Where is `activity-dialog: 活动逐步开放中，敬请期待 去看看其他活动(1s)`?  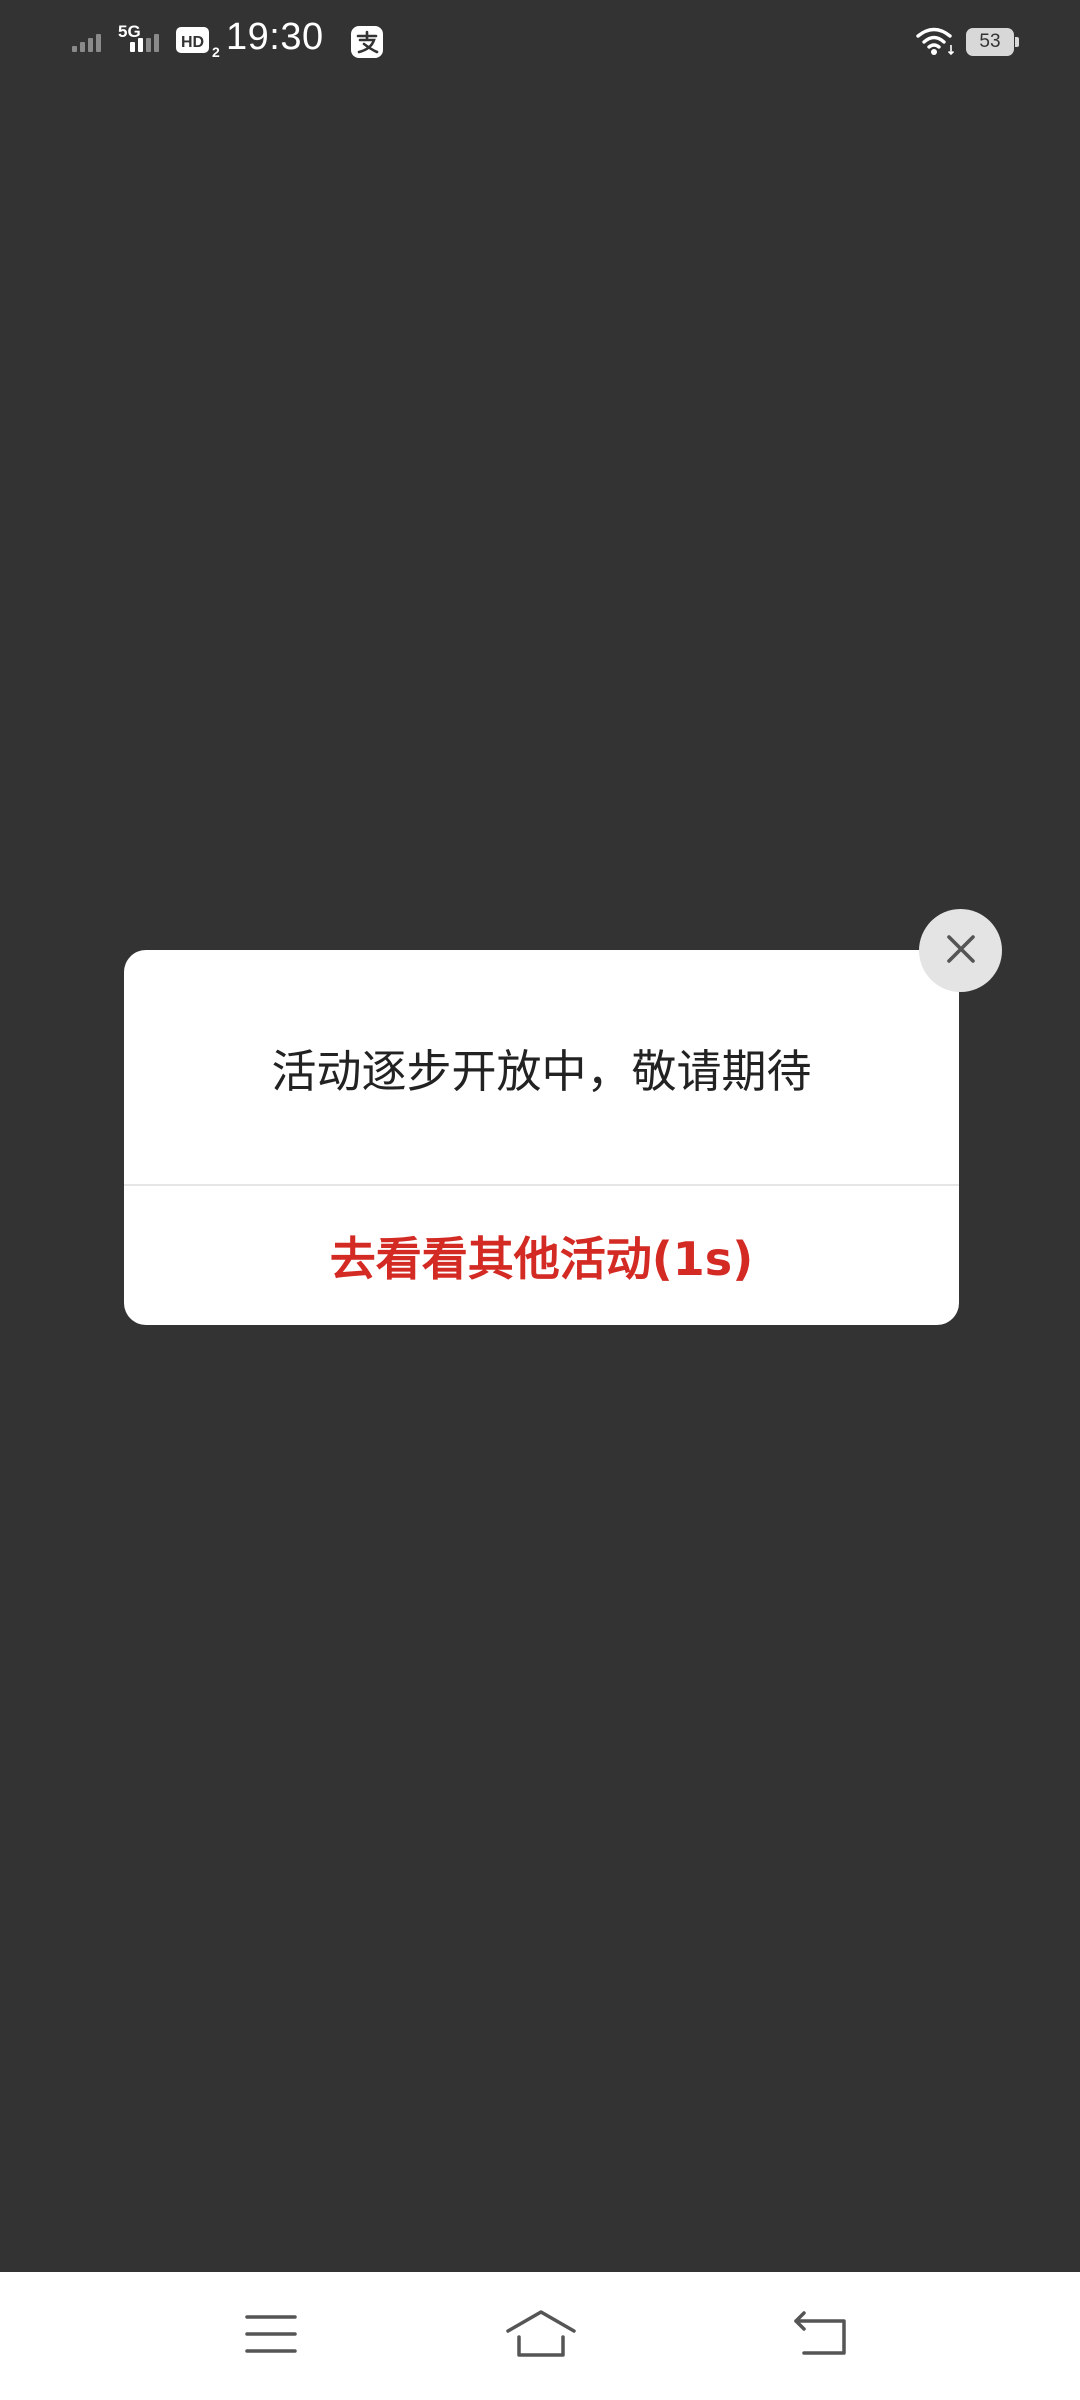
activity-dialog: 活动逐步开放中，敬请期待 去看看其他活动(1s) is located at coordinates (541, 1137).